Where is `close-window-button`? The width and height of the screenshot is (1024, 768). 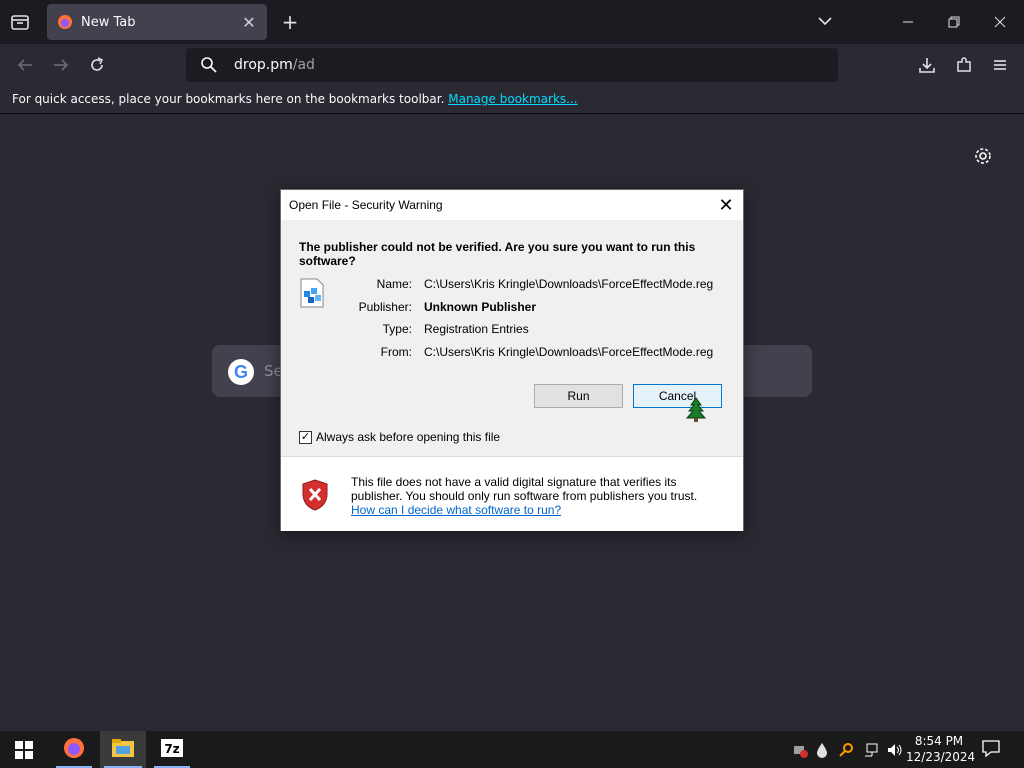
close-window-button is located at coordinates (1000, 22).